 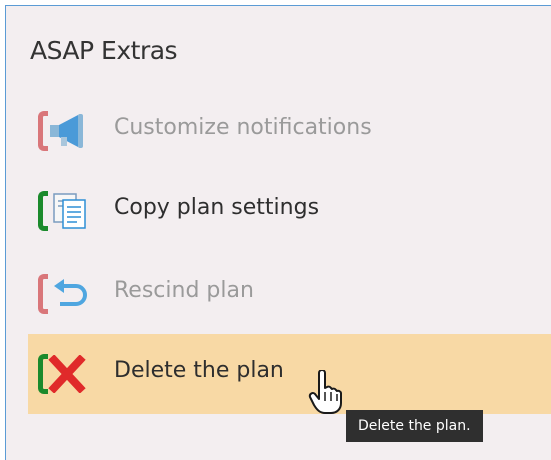 I want to click on menu-item-label: Rescind plan, so click(x=184, y=290).